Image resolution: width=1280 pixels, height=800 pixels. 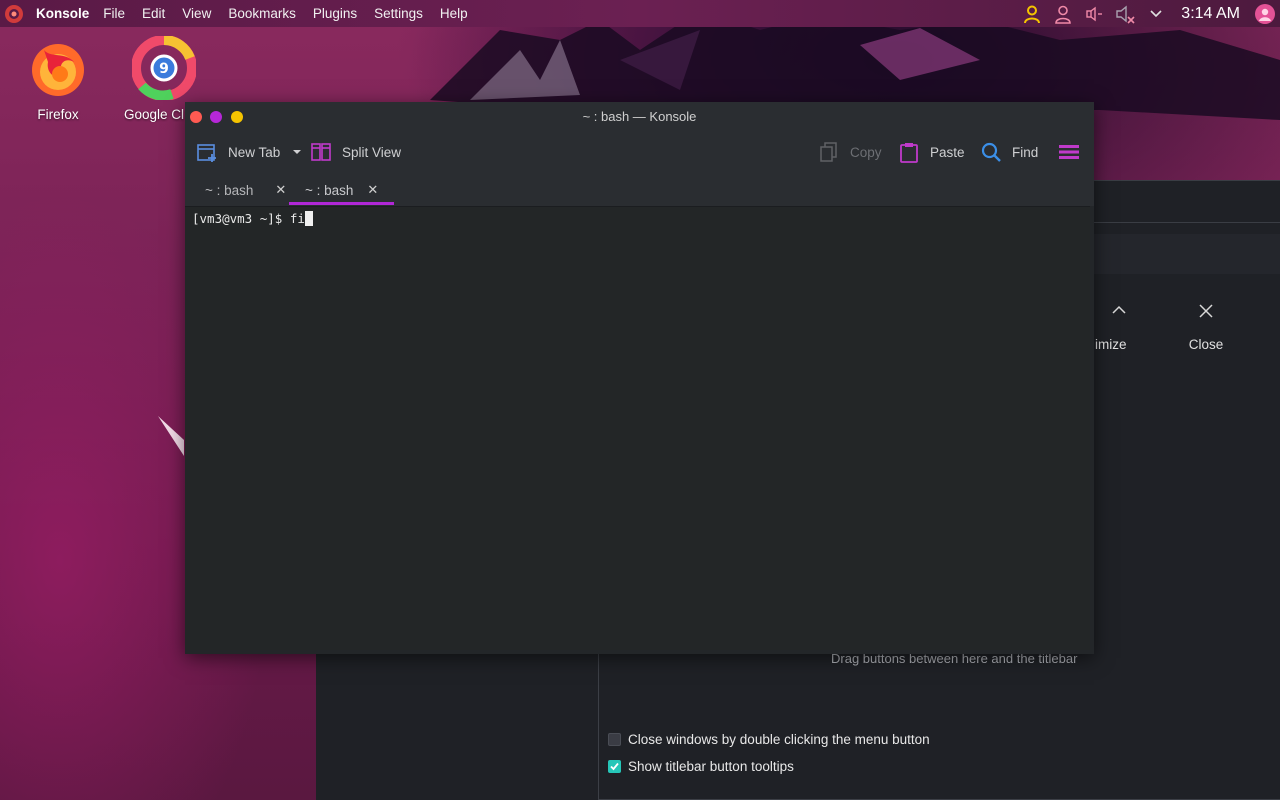 I want to click on paste-button: Paste, so click(x=931, y=152).